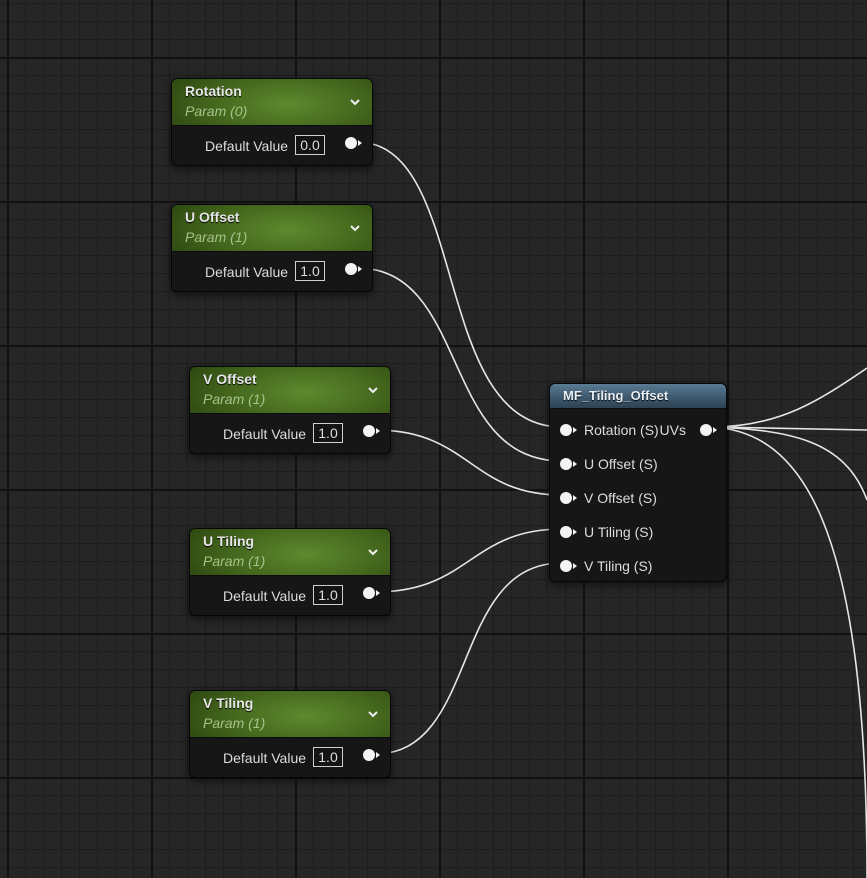  I want to click on param-node-u-offset: U Offset Param (1) Default Value 1.0, so click(272, 248).